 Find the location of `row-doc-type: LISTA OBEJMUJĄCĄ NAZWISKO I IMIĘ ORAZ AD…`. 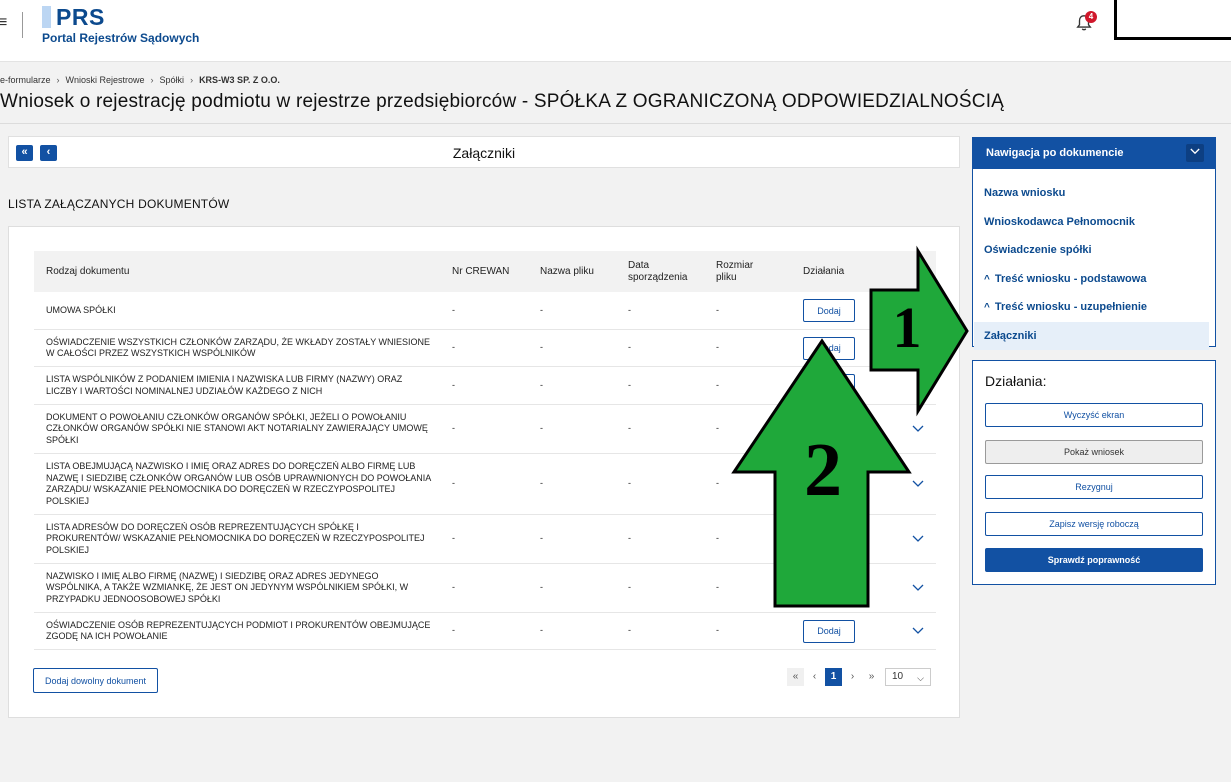

row-doc-type: LISTA OBEJMUJĄCĄ NAZWISKO I IMIĘ ORAZ AD… is located at coordinates (238, 483).